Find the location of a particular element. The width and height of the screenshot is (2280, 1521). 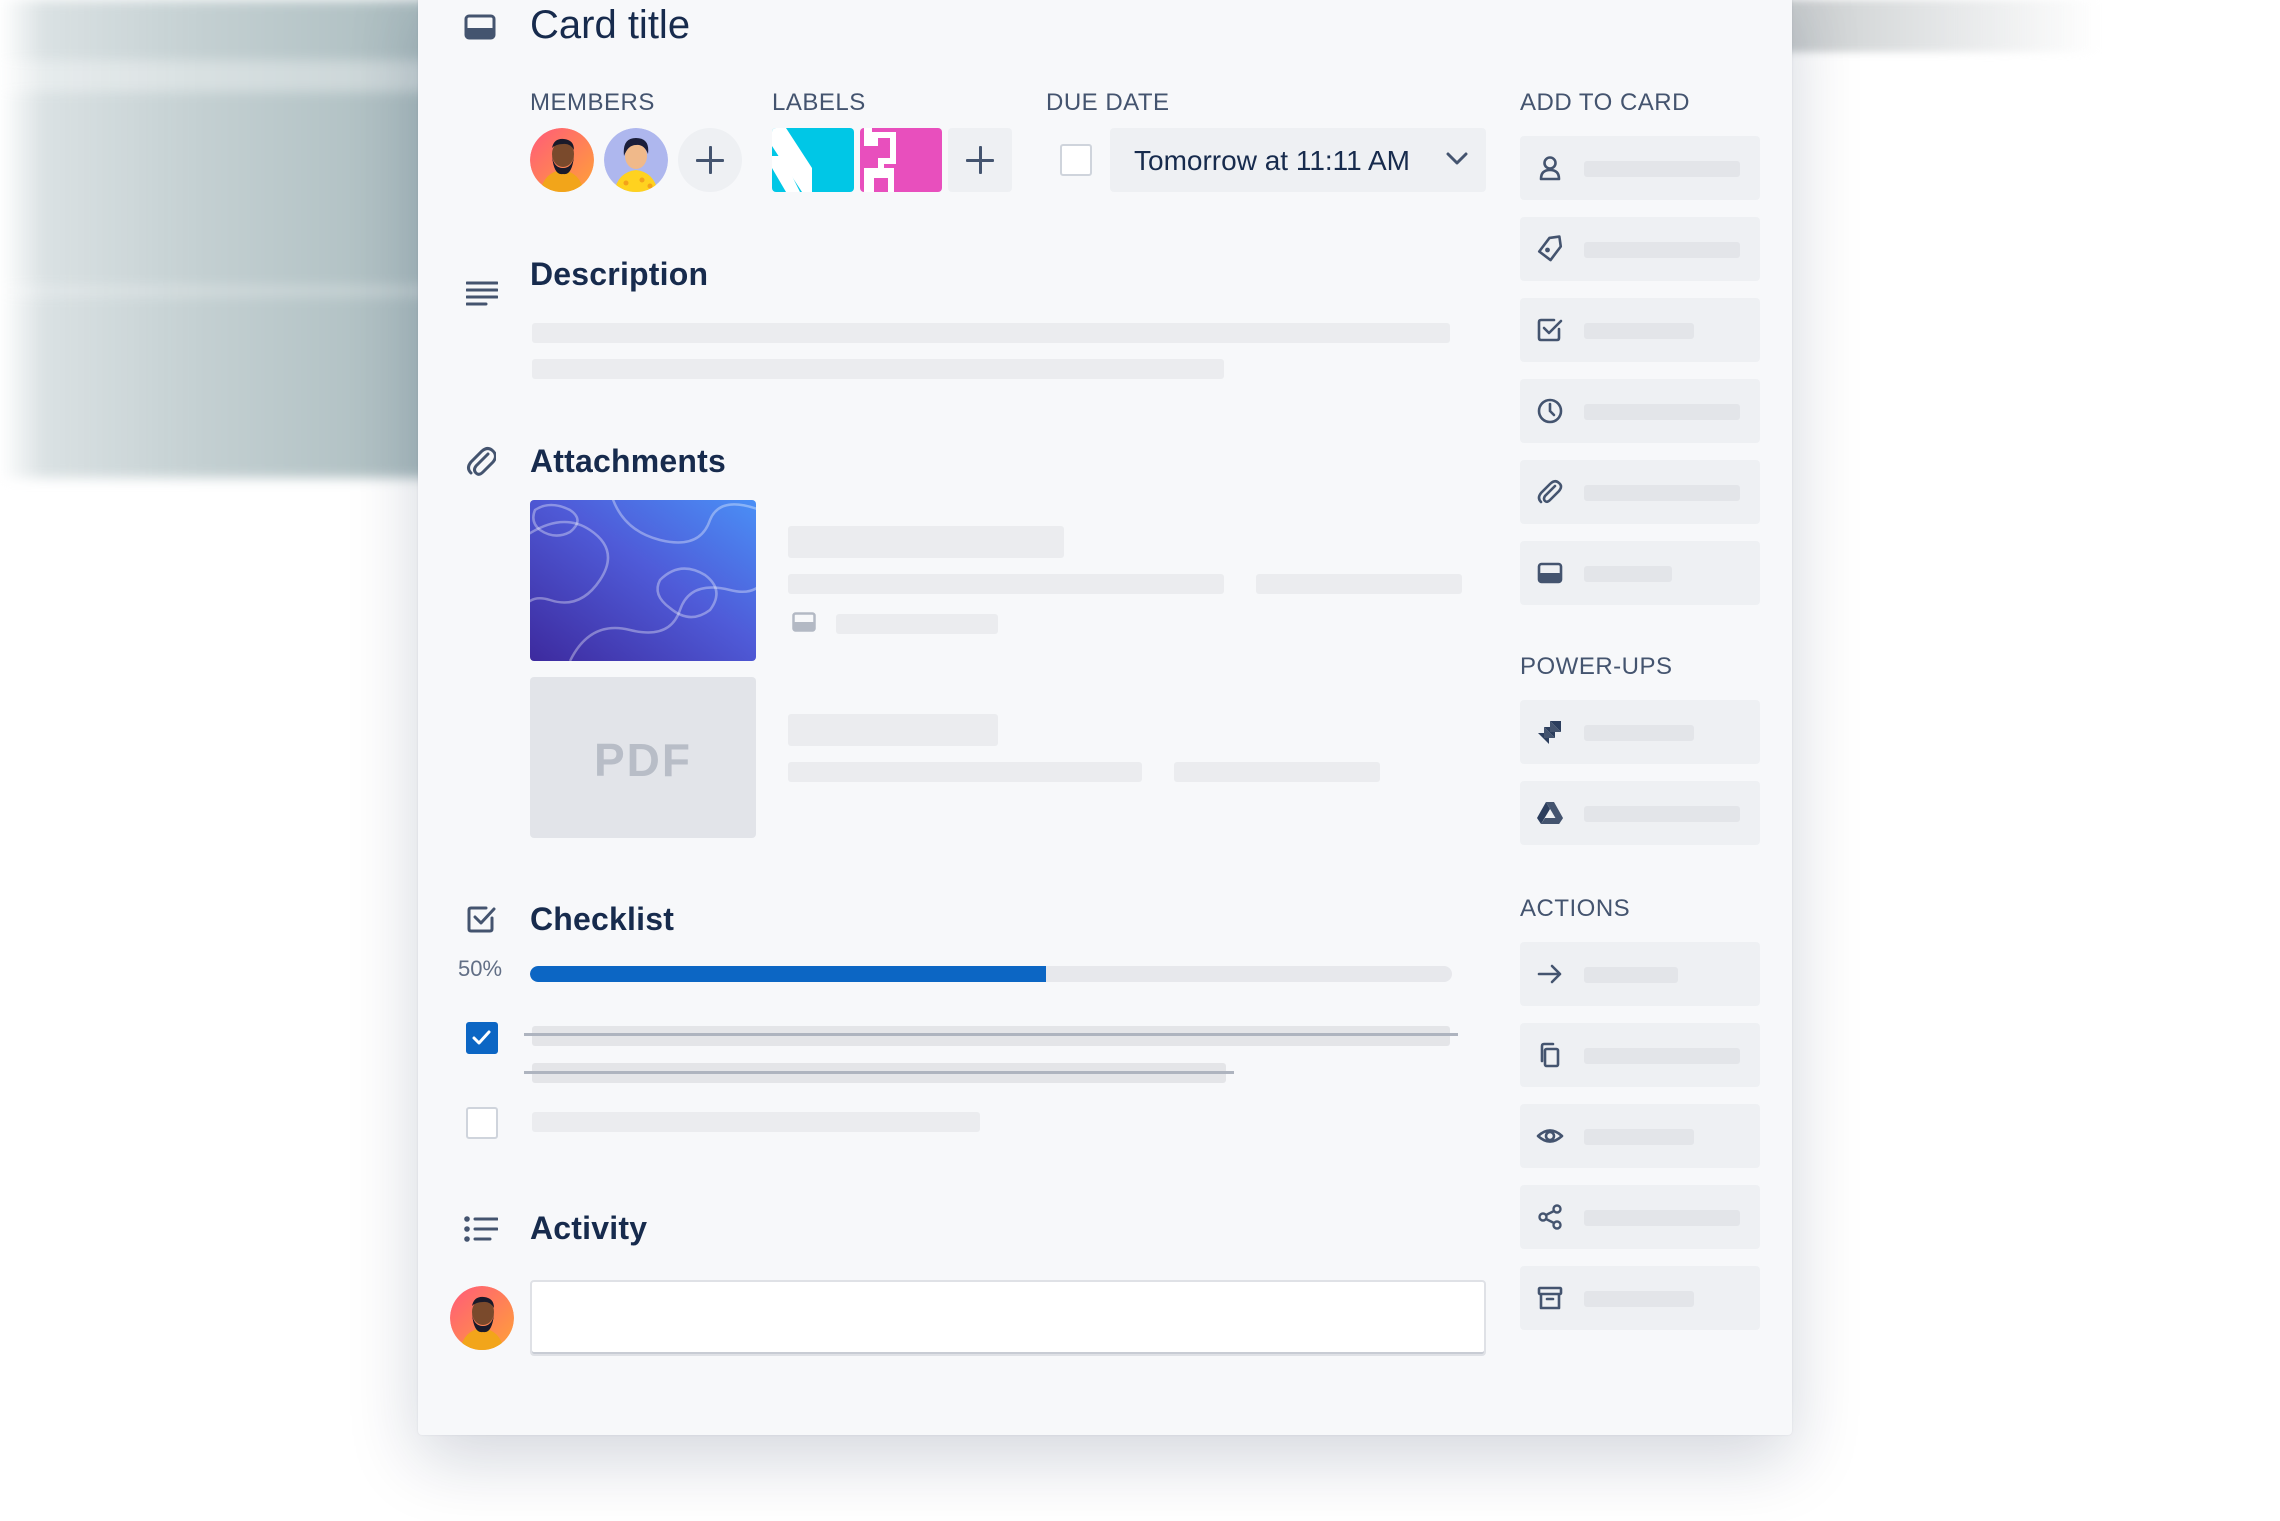

current-user-avatar is located at coordinates (482, 1318).